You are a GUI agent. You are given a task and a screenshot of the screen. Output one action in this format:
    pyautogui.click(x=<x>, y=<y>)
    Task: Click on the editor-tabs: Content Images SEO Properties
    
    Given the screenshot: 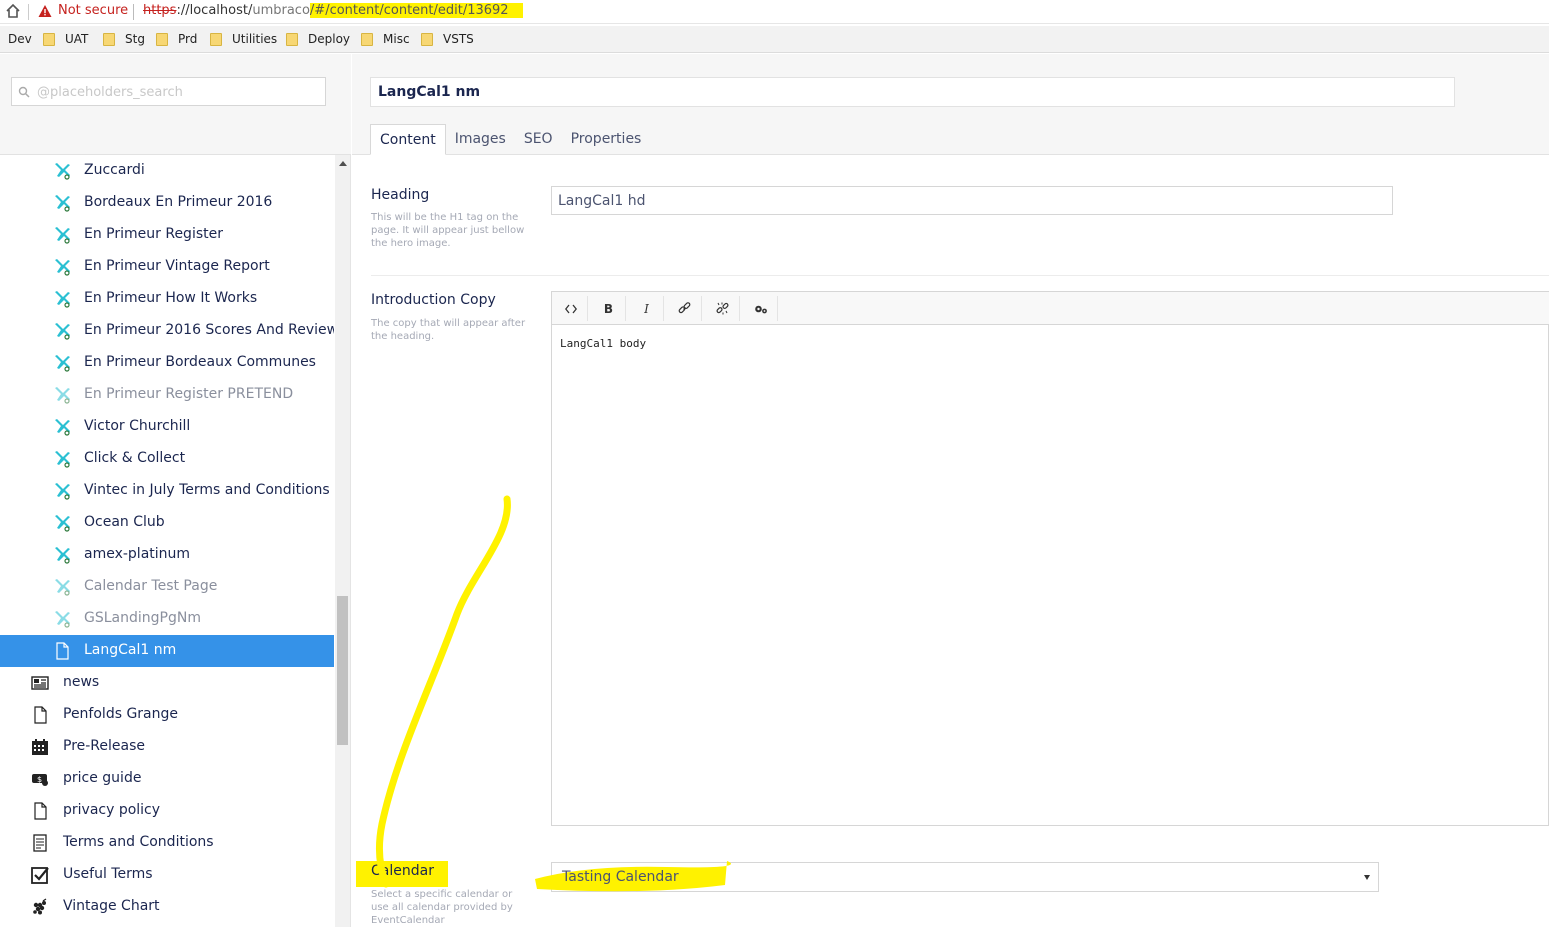 What is the action you would take?
    pyautogui.click(x=510, y=140)
    